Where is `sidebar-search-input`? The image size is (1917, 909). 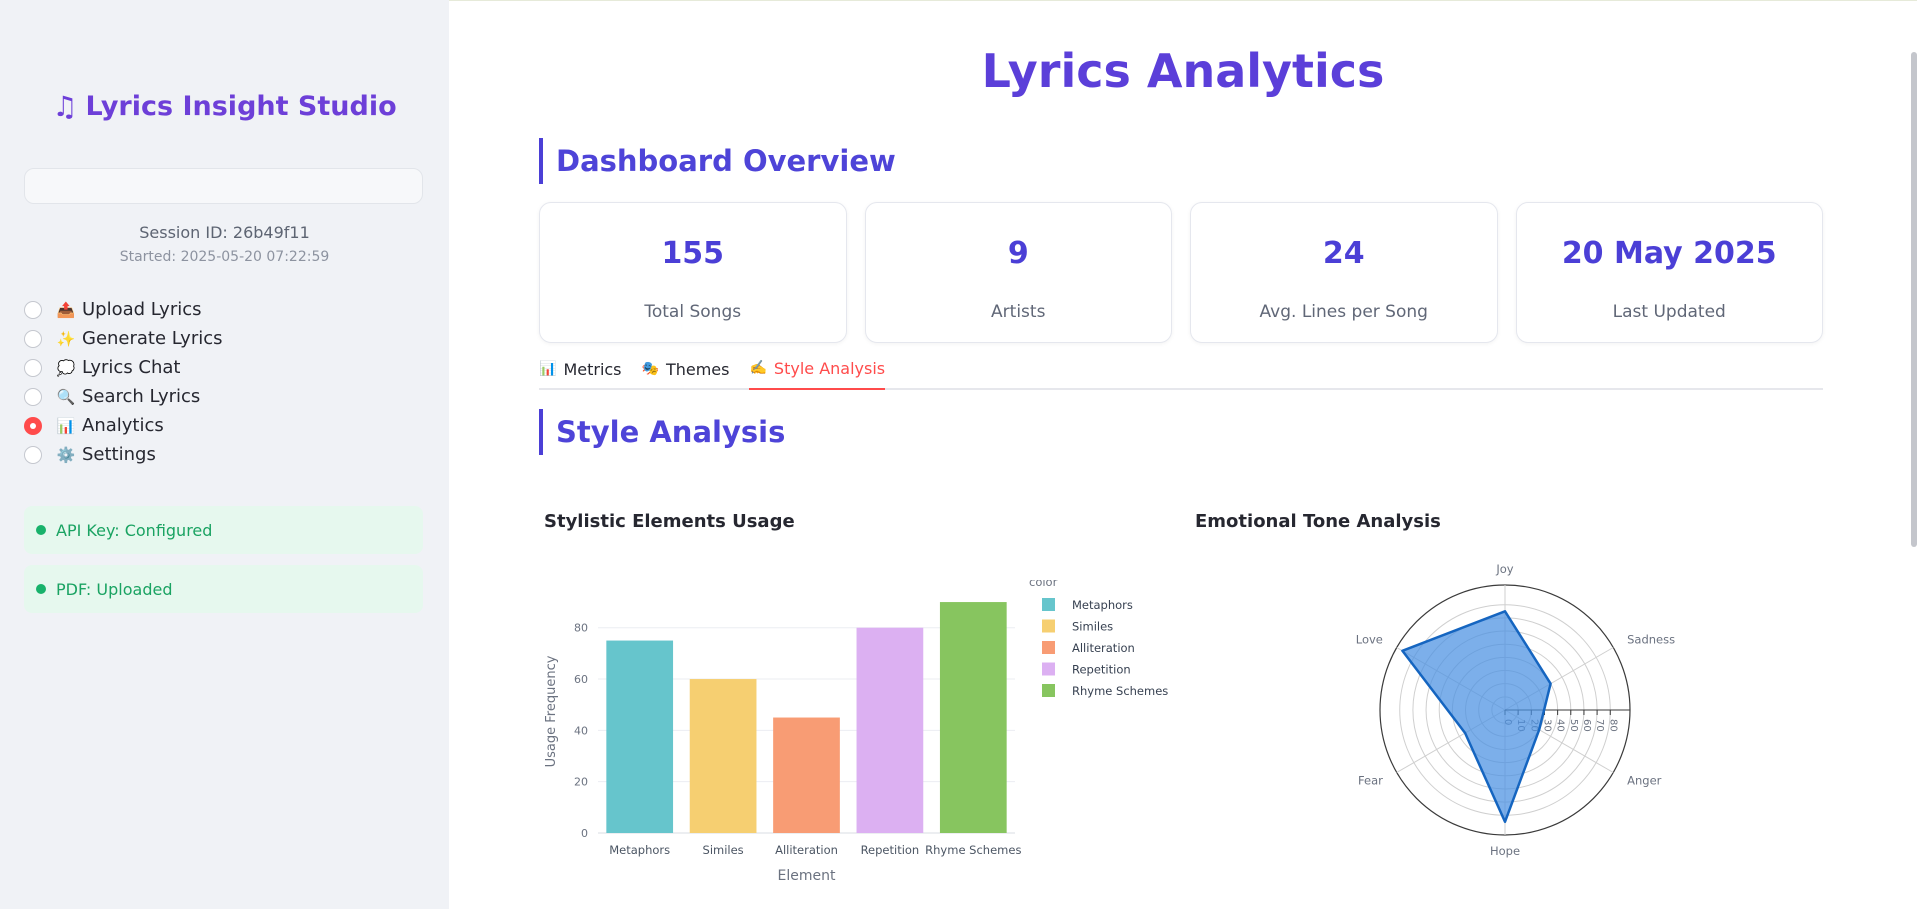
sidebar-search-input is located at coordinates (223, 186).